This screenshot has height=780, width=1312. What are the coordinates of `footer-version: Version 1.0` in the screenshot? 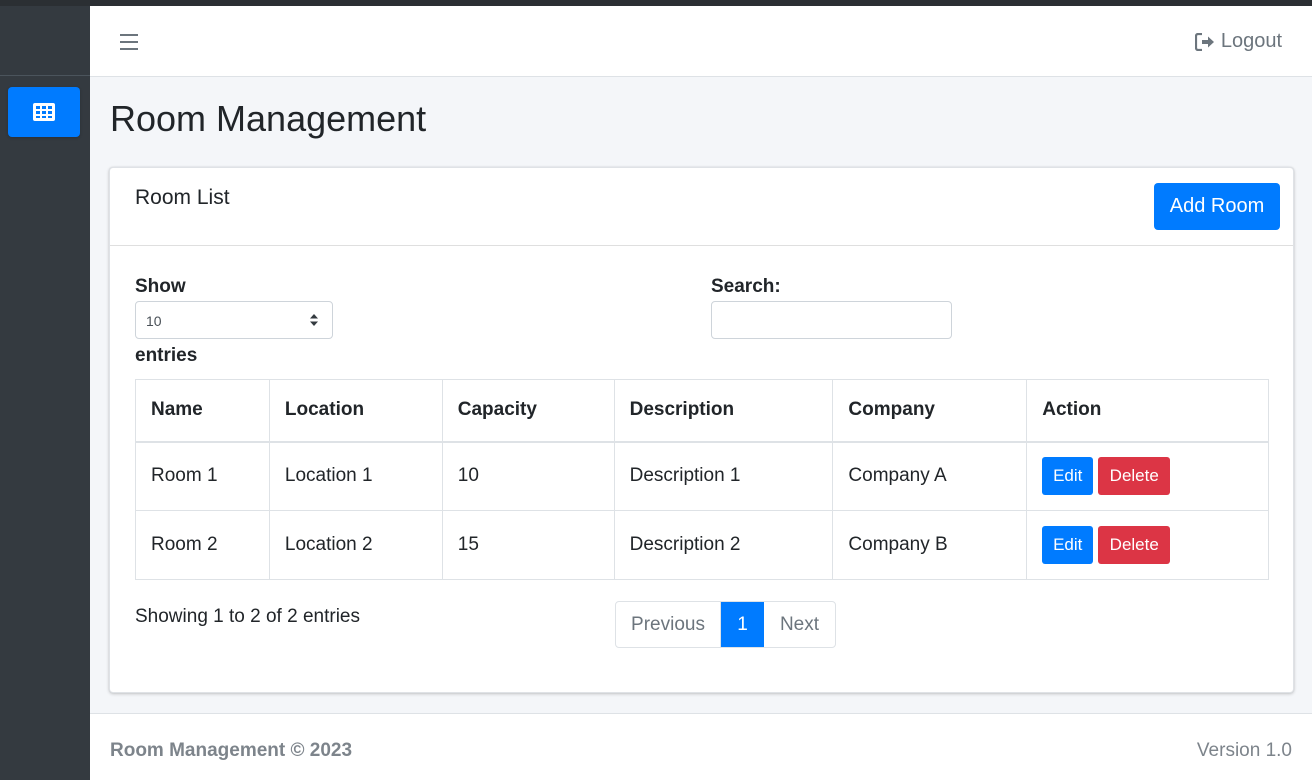 It's located at (1244, 750).